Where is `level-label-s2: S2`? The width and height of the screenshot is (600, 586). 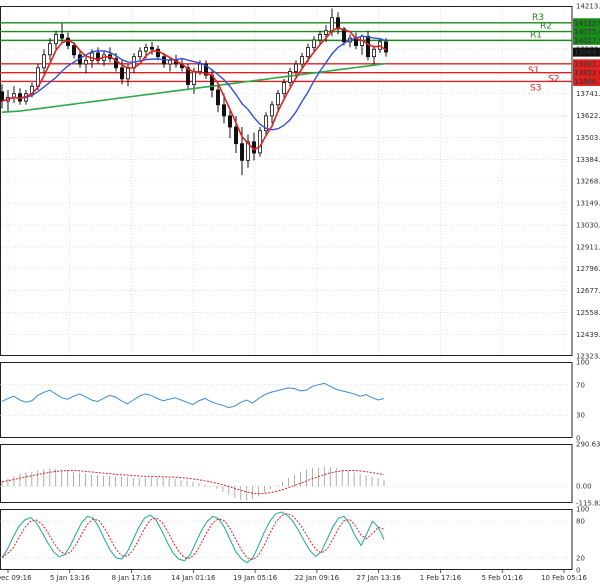 level-label-s2: S2 is located at coordinates (553, 80).